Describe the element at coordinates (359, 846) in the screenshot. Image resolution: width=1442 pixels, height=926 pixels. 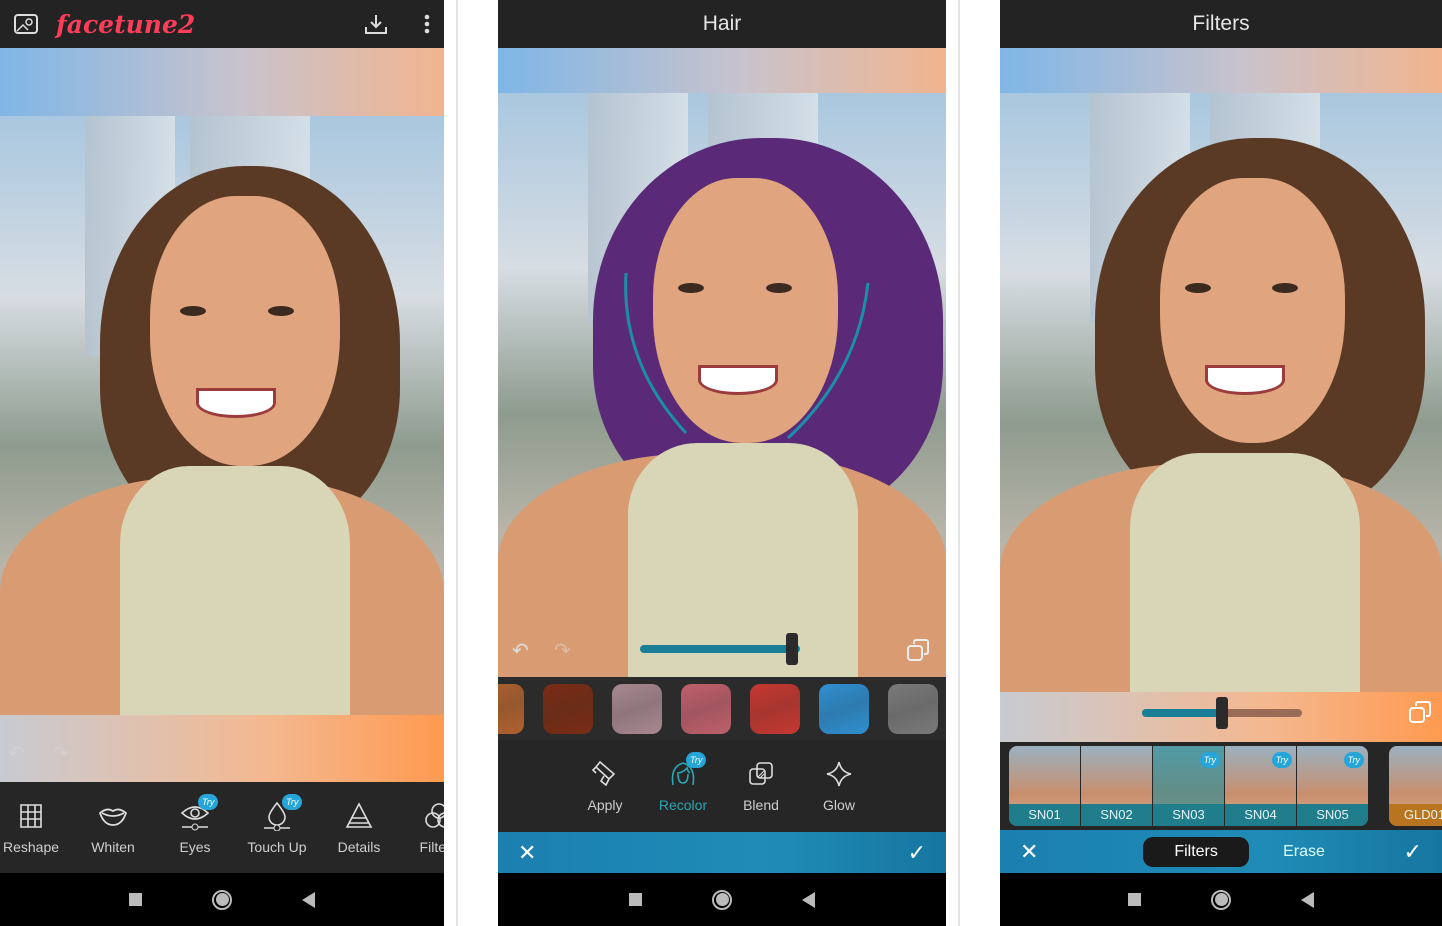
I see `tool-label: Details` at that location.